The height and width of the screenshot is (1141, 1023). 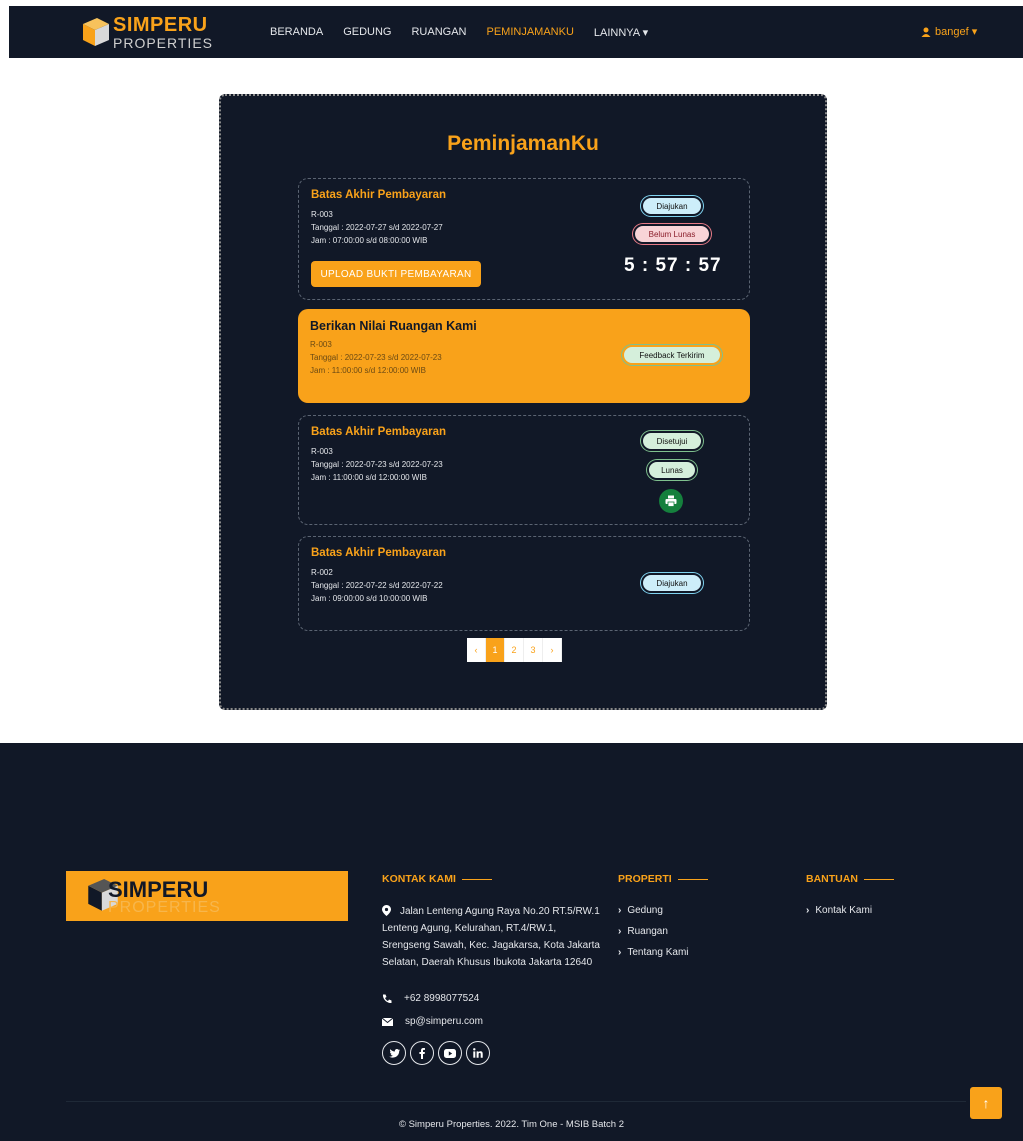 What do you see at coordinates (160, 25) in the screenshot?
I see `brand-line1: SIMPERU` at bounding box center [160, 25].